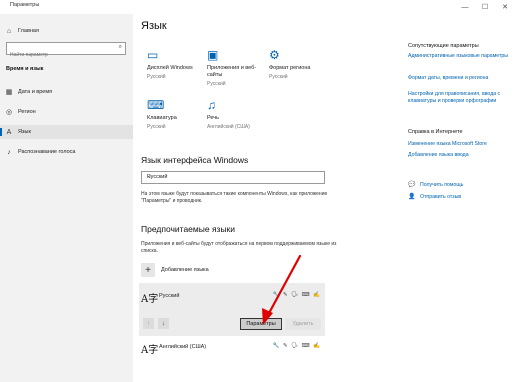  Describe the element at coordinates (169, 296) in the screenshot. I see `language-name: Русский` at that location.